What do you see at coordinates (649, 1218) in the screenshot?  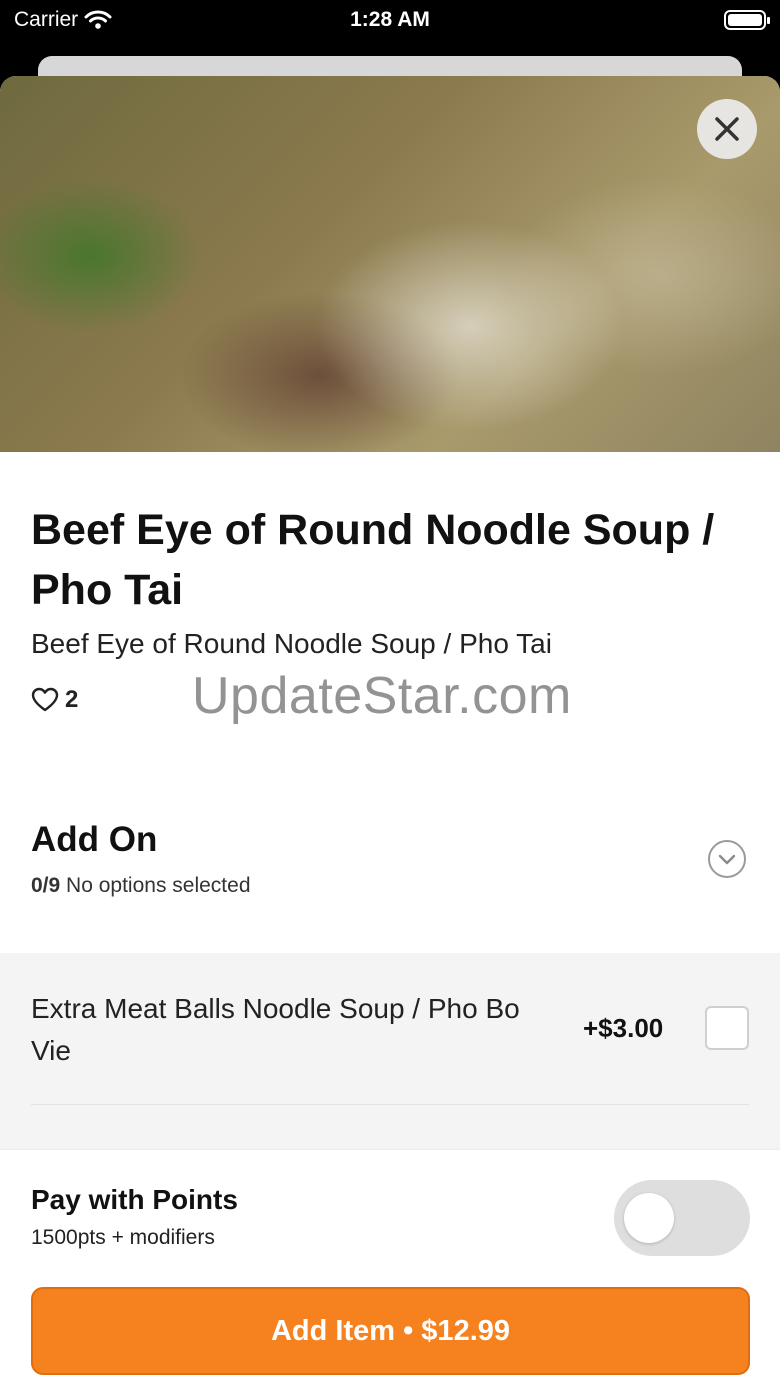 I see `toggle-knob` at bounding box center [649, 1218].